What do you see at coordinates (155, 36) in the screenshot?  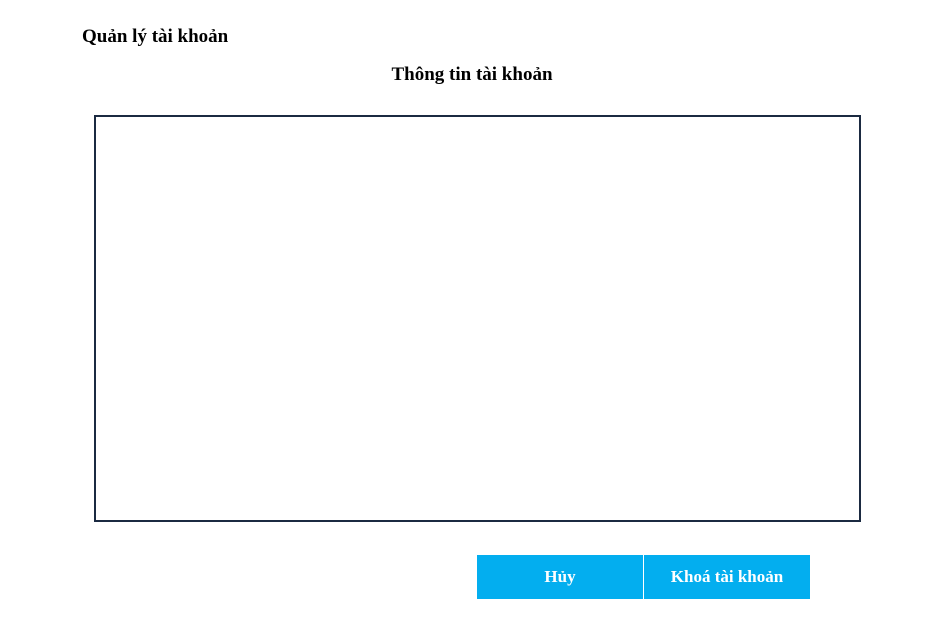 I see `page-title: Quản lý tài khoản` at bounding box center [155, 36].